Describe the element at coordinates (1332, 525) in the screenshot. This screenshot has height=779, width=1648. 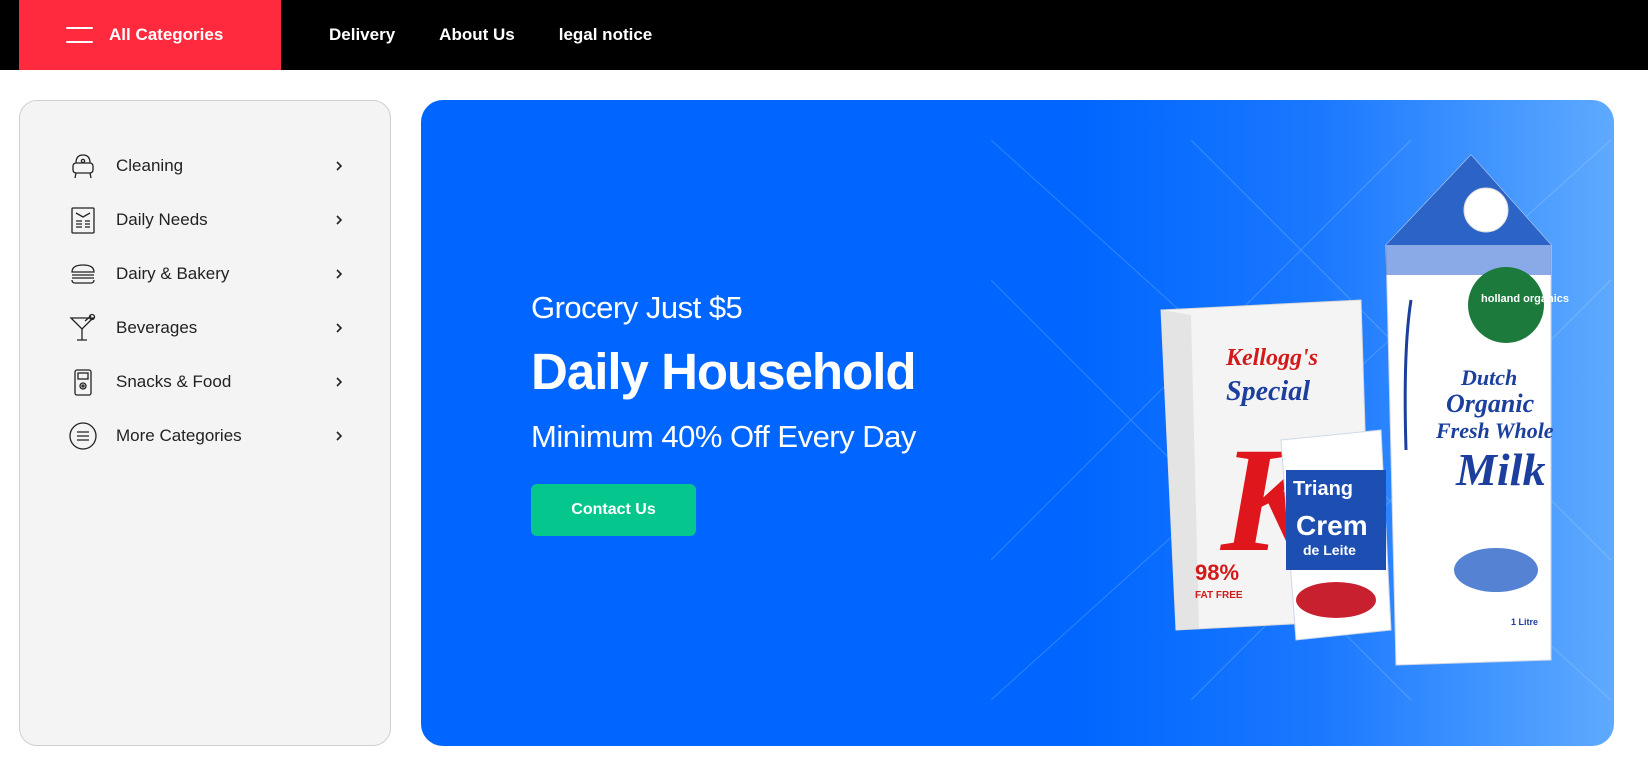
I see `cream-name-text: Crem` at that location.